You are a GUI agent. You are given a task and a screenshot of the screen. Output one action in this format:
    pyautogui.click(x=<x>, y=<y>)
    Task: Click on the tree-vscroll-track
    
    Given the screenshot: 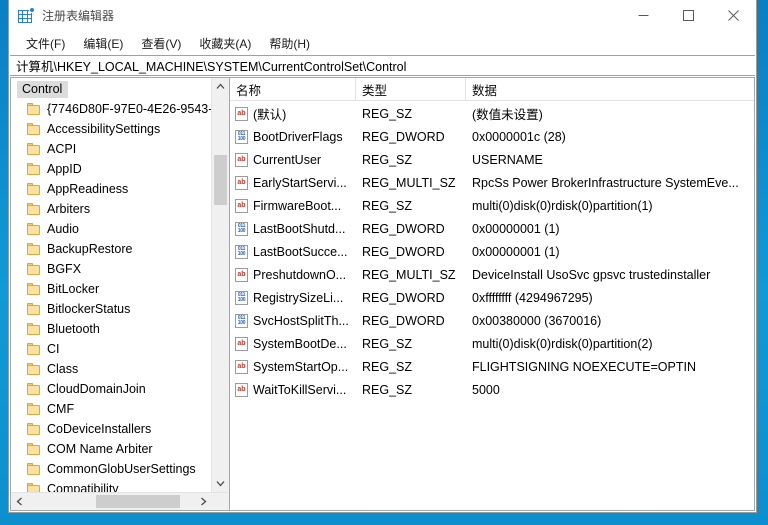 What is the action you would take?
    pyautogui.click(x=220, y=285)
    